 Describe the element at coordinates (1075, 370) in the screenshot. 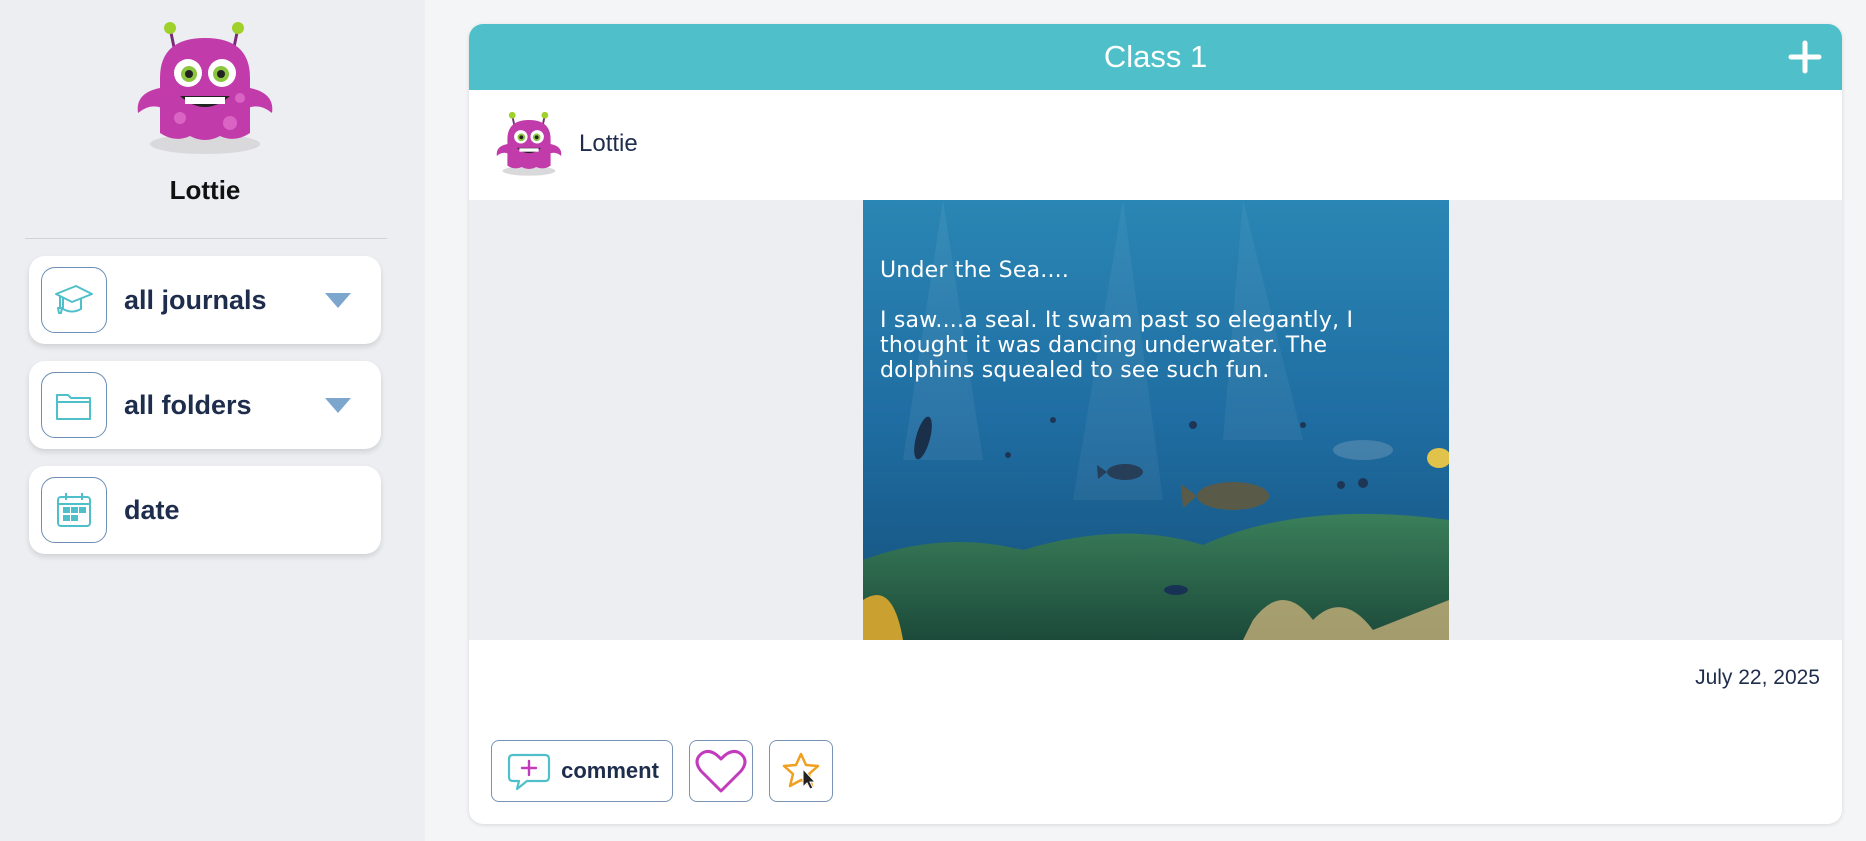

I see `caption-line: dolphins squealed to see such fun.` at that location.